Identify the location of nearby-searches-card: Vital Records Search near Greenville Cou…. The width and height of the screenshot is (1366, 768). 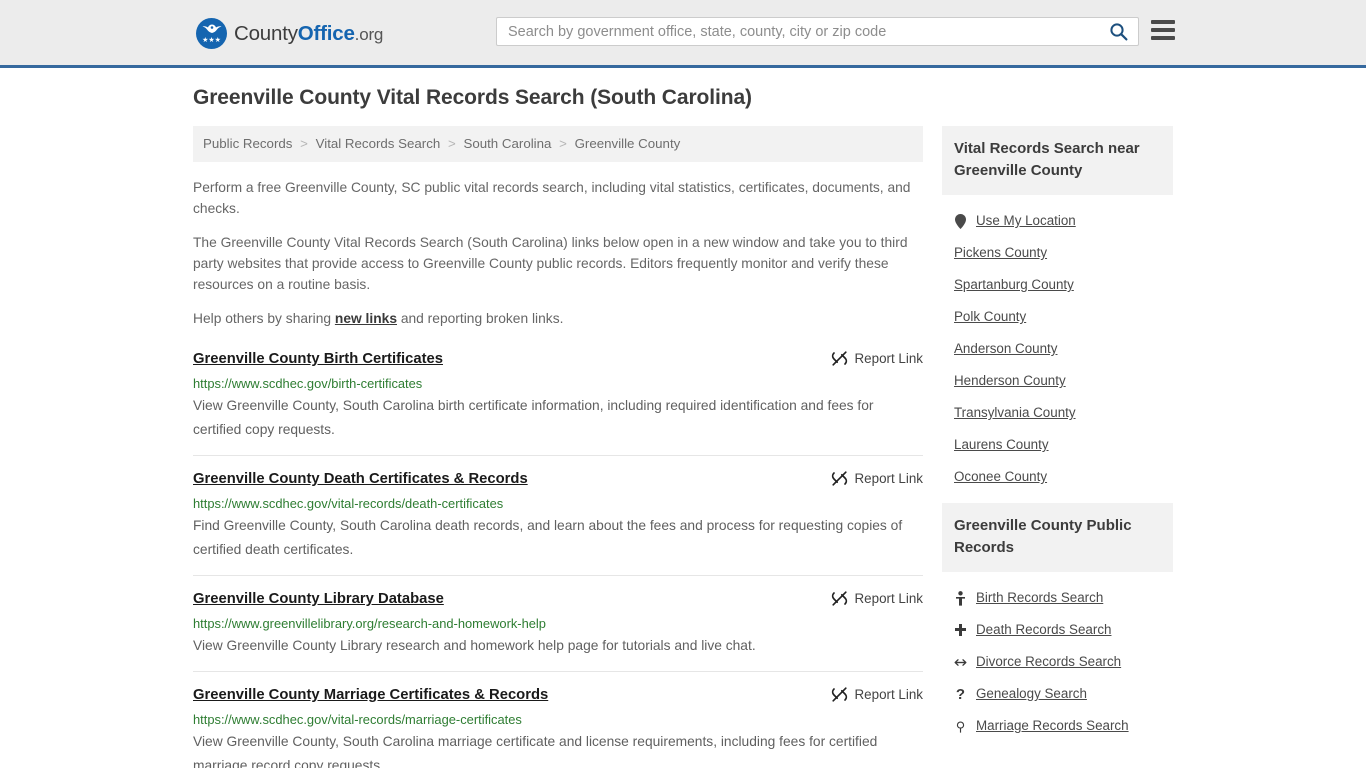
(1057, 309).